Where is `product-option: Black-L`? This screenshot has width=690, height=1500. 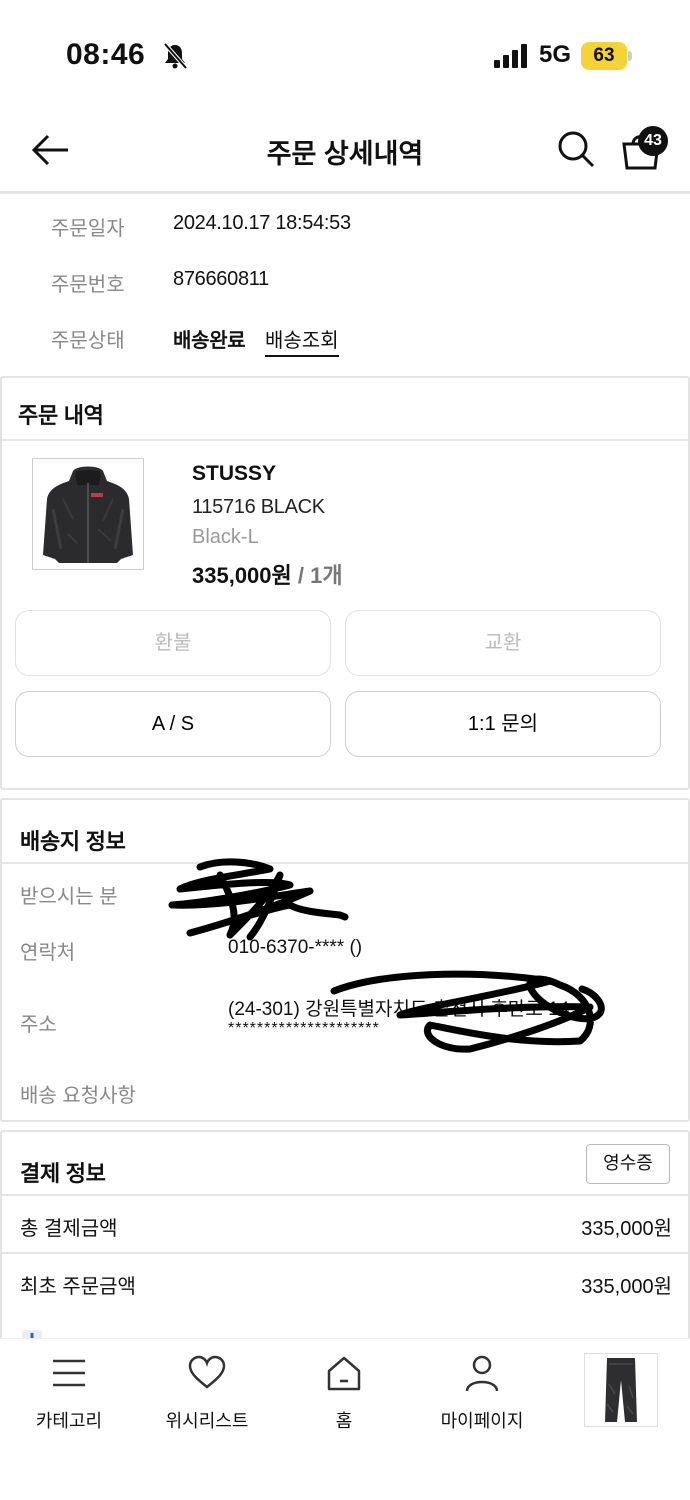 product-option: Black-L is located at coordinates (225, 537).